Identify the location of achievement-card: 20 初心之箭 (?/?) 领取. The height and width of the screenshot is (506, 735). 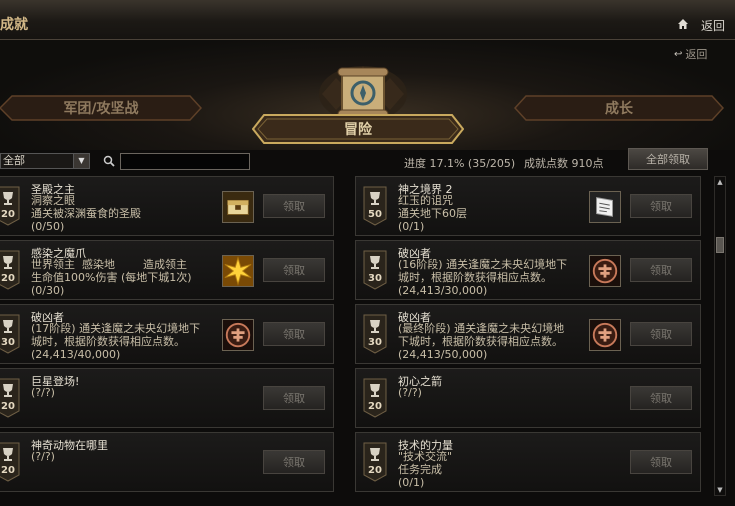
(528, 398).